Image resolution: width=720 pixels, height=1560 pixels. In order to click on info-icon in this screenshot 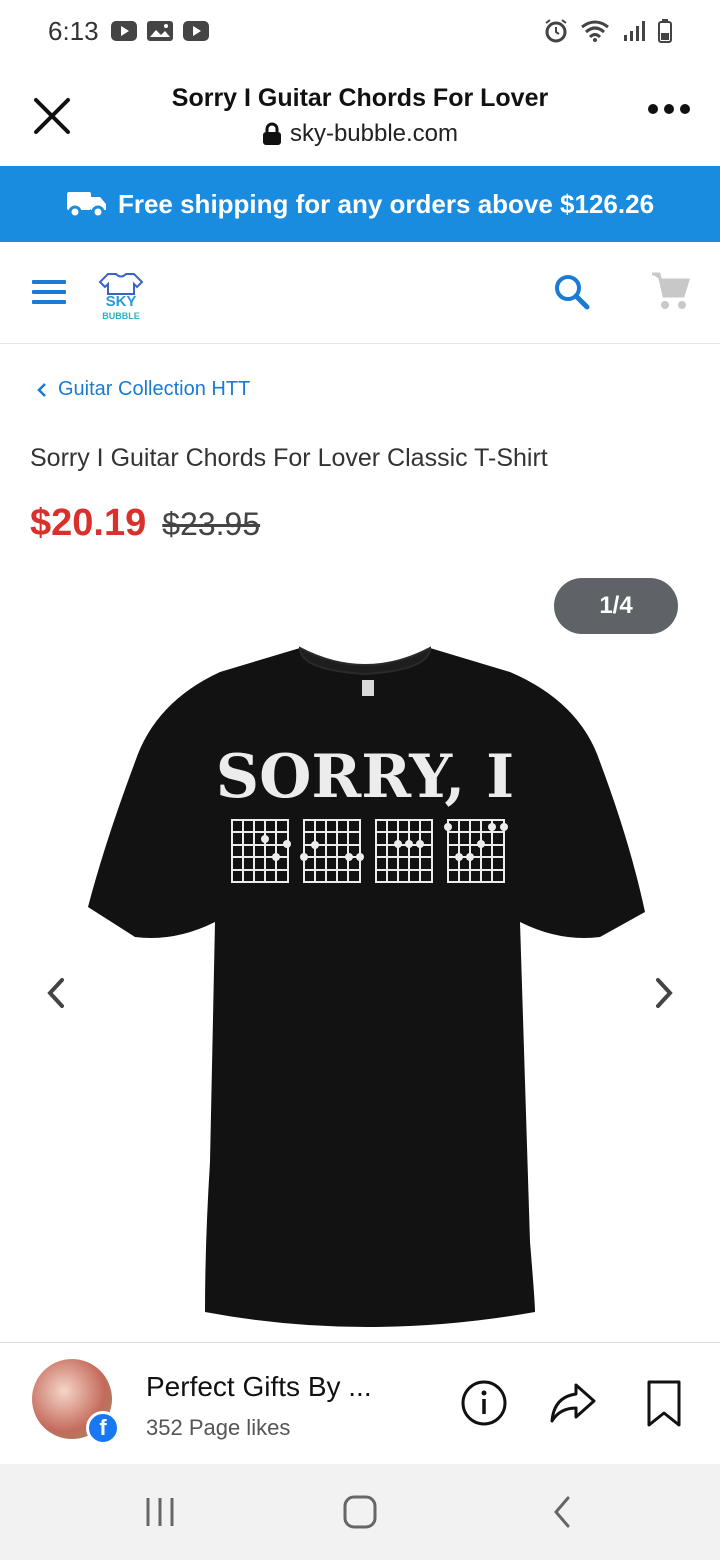, I will do `click(484, 1403)`.